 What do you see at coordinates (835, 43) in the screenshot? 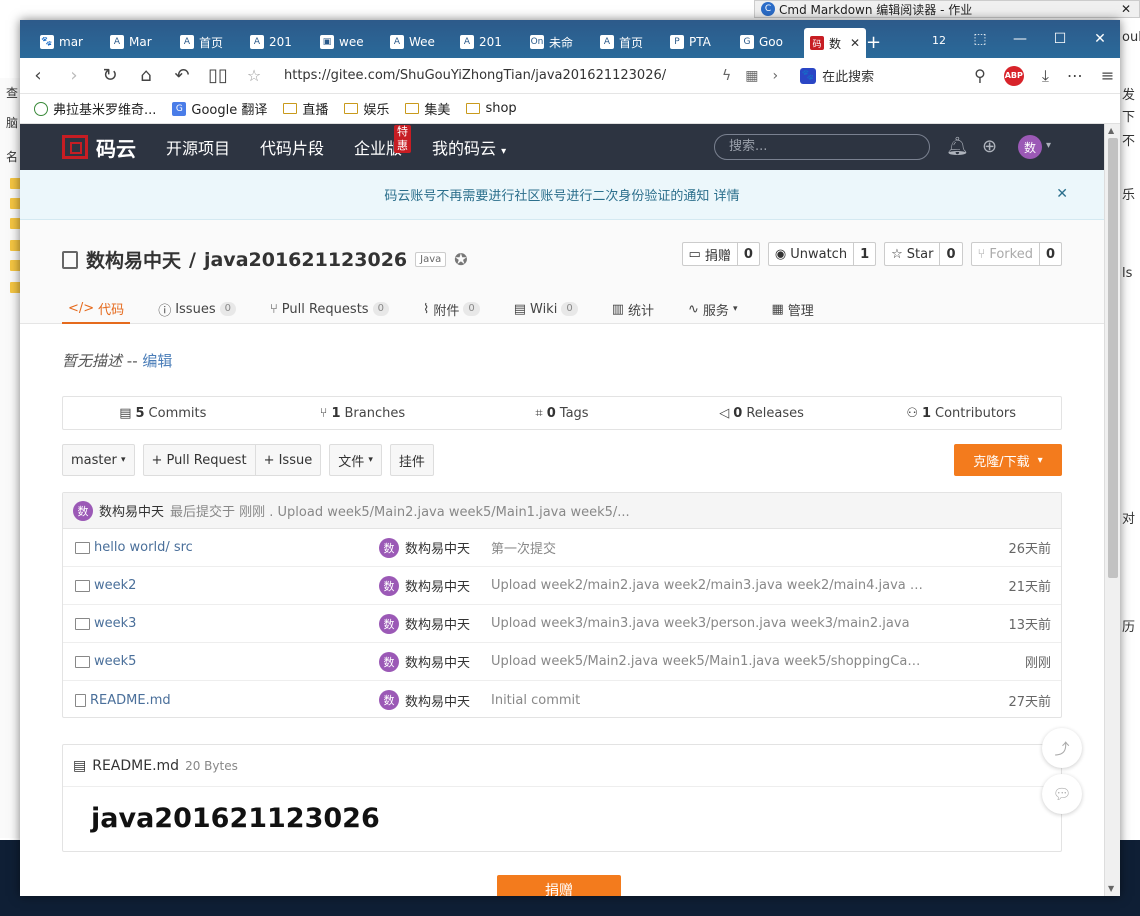
I see `browser-tab-active: 码数 ✕` at bounding box center [835, 43].